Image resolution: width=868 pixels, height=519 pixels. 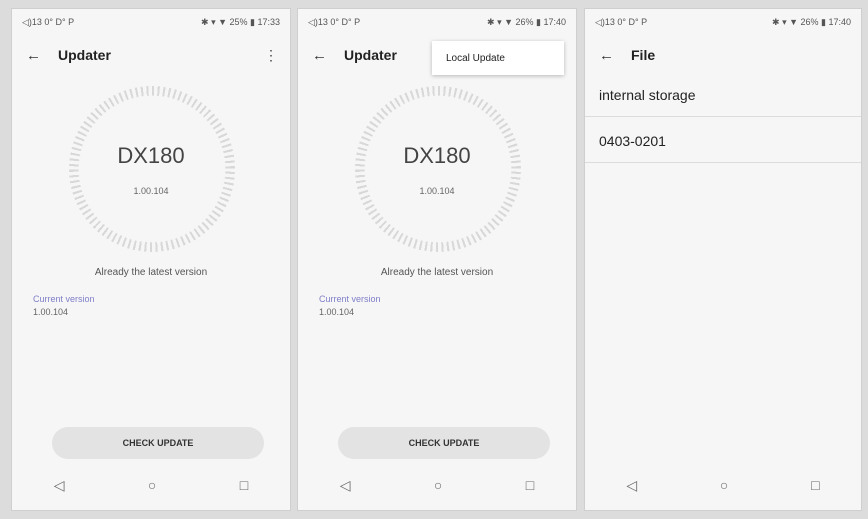 I want to click on file-item-internal-storage: internal storage, so click(x=723, y=95).